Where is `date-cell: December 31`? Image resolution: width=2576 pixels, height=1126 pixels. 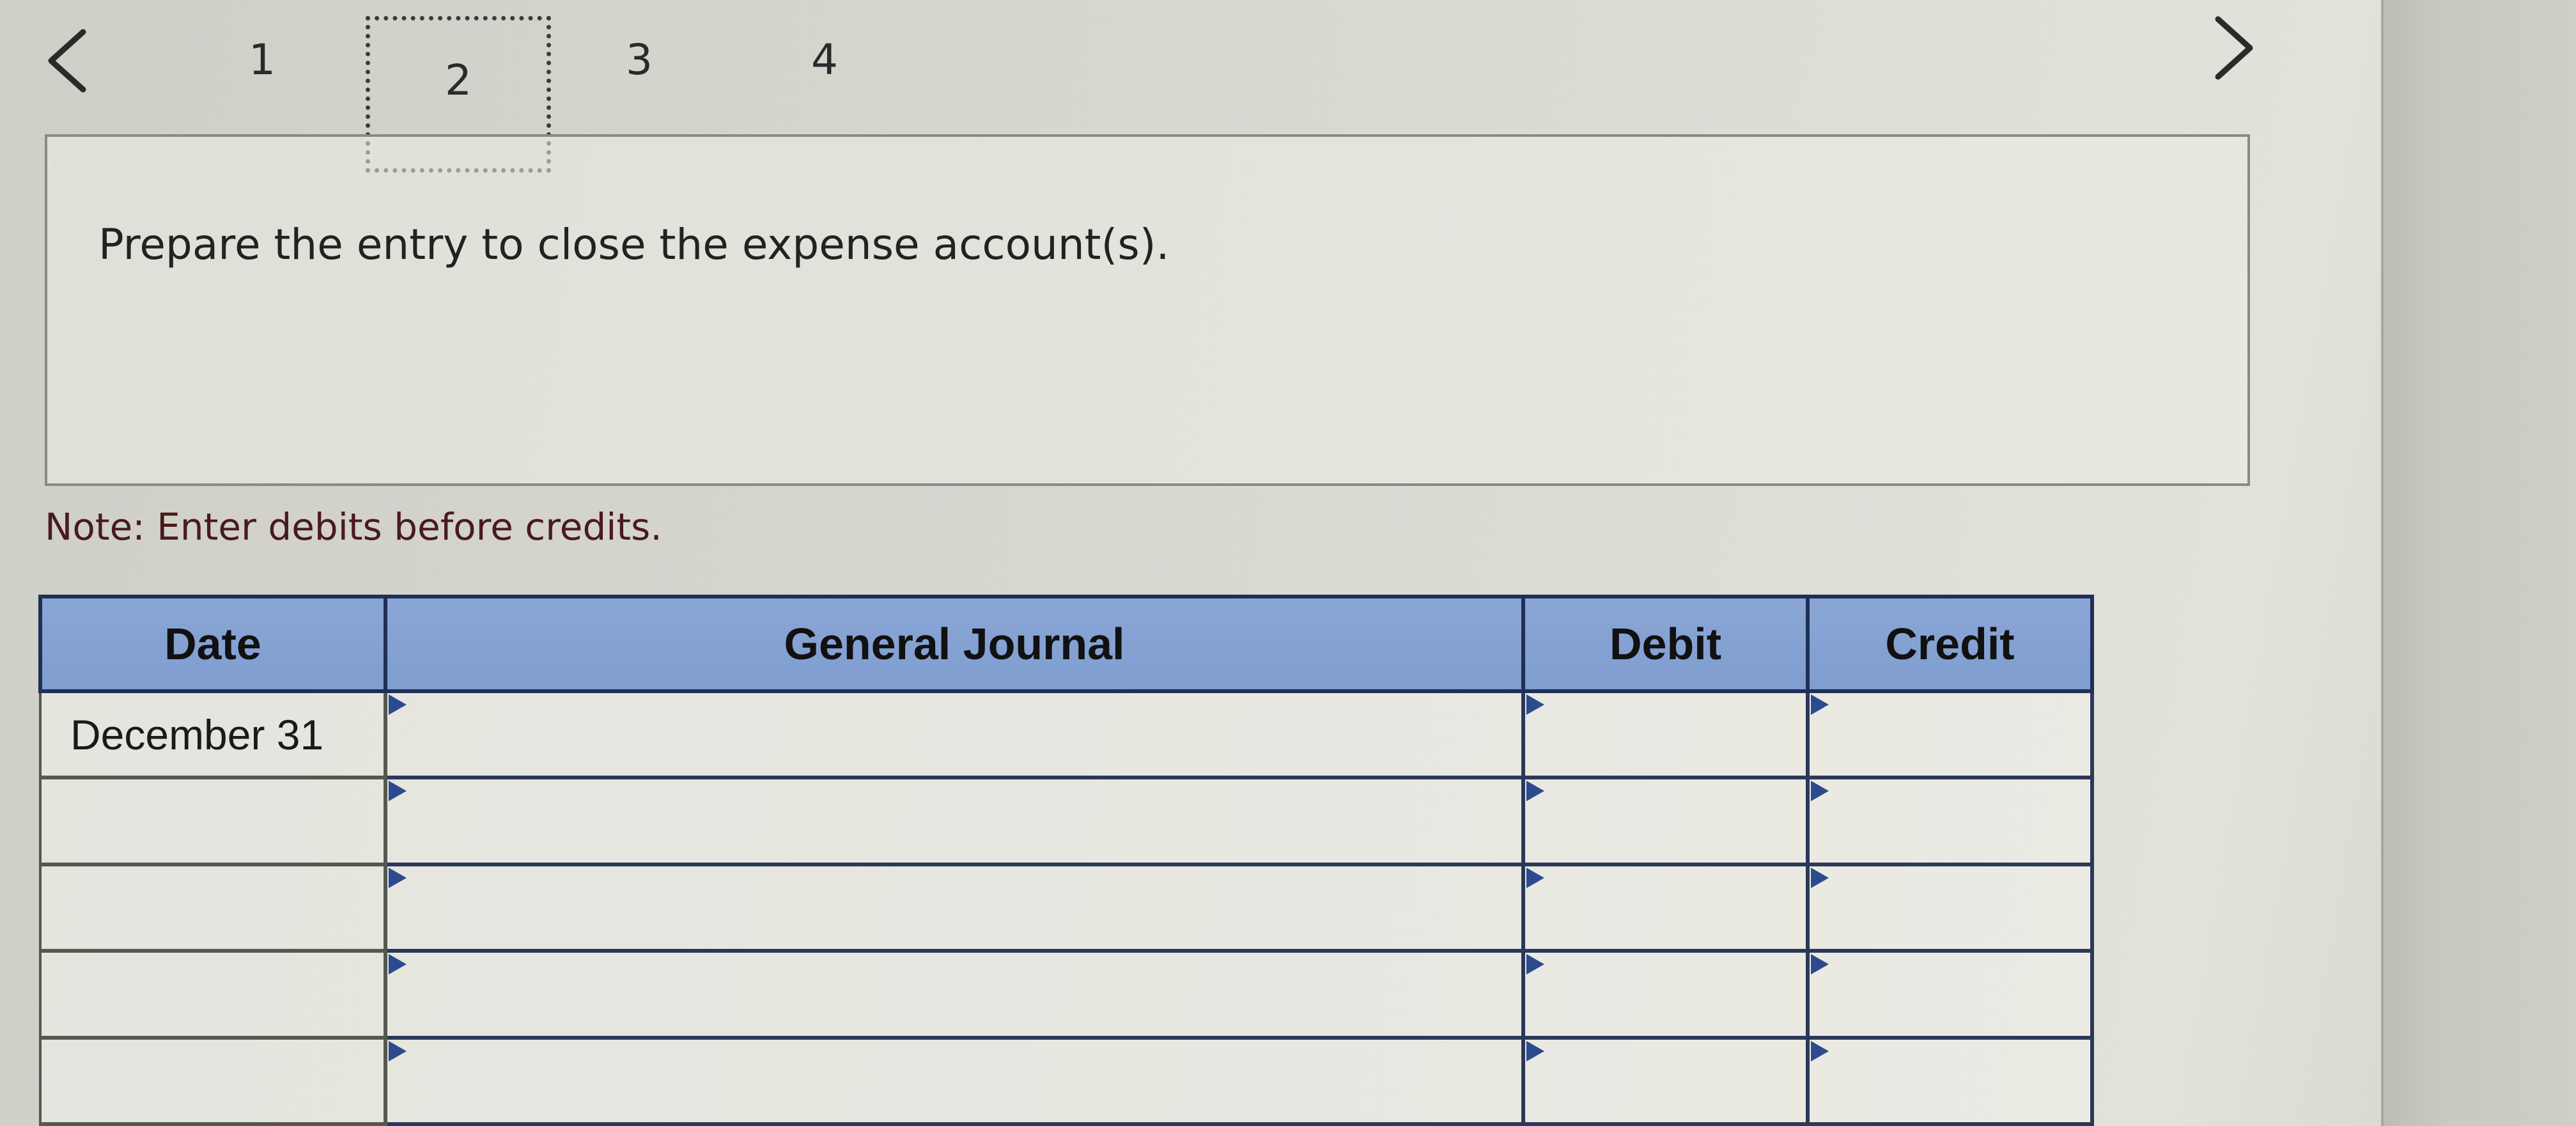 date-cell: December 31 is located at coordinates (213, 734).